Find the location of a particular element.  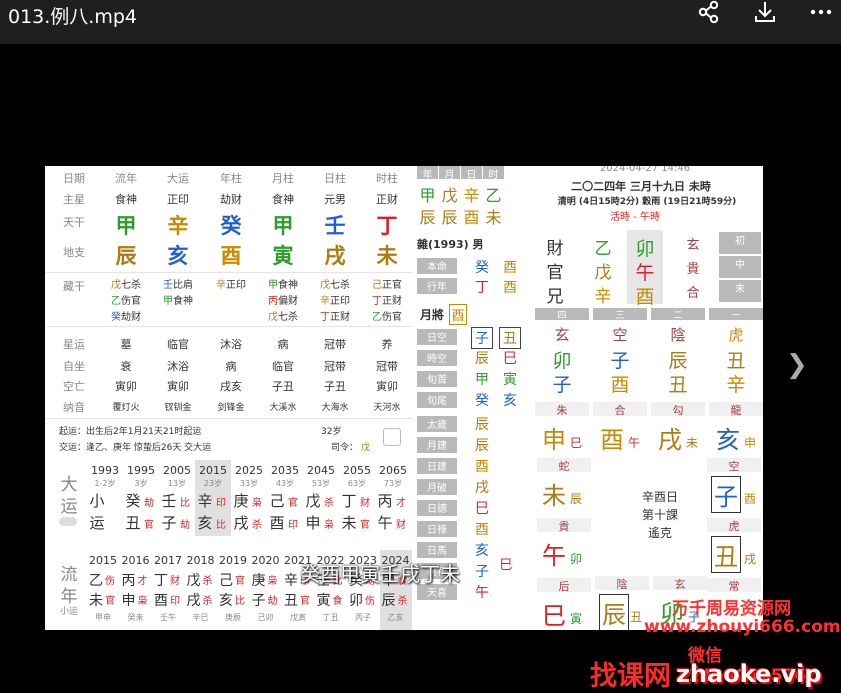

hidden-stem: 癸劫财 is located at coordinates (126, 317).